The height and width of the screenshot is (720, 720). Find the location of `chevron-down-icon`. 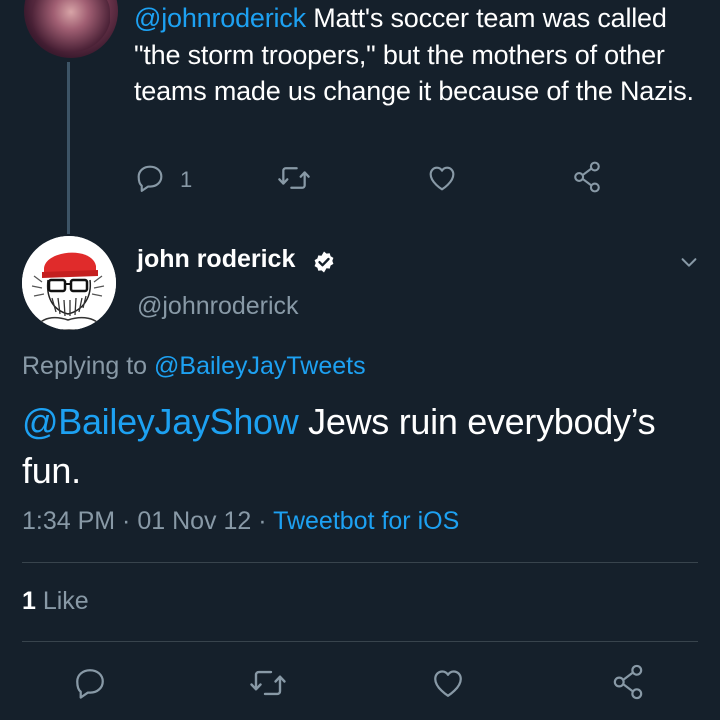

chevron-down-icon is located at coordinates (689, 262).